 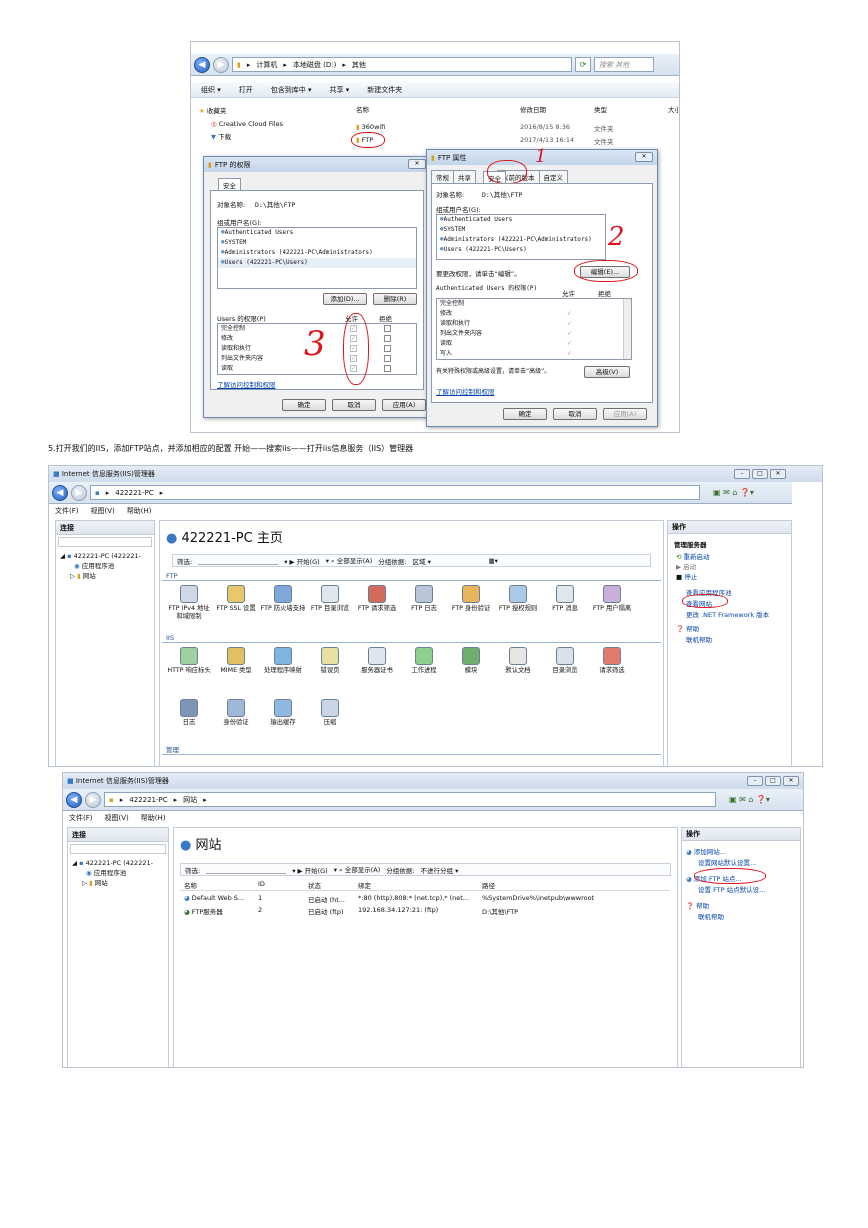 What do you see at coordinates (377, 661) in the screenshot?
I see `feature-tile: 服务器证书` at bounding box center [377, 661].